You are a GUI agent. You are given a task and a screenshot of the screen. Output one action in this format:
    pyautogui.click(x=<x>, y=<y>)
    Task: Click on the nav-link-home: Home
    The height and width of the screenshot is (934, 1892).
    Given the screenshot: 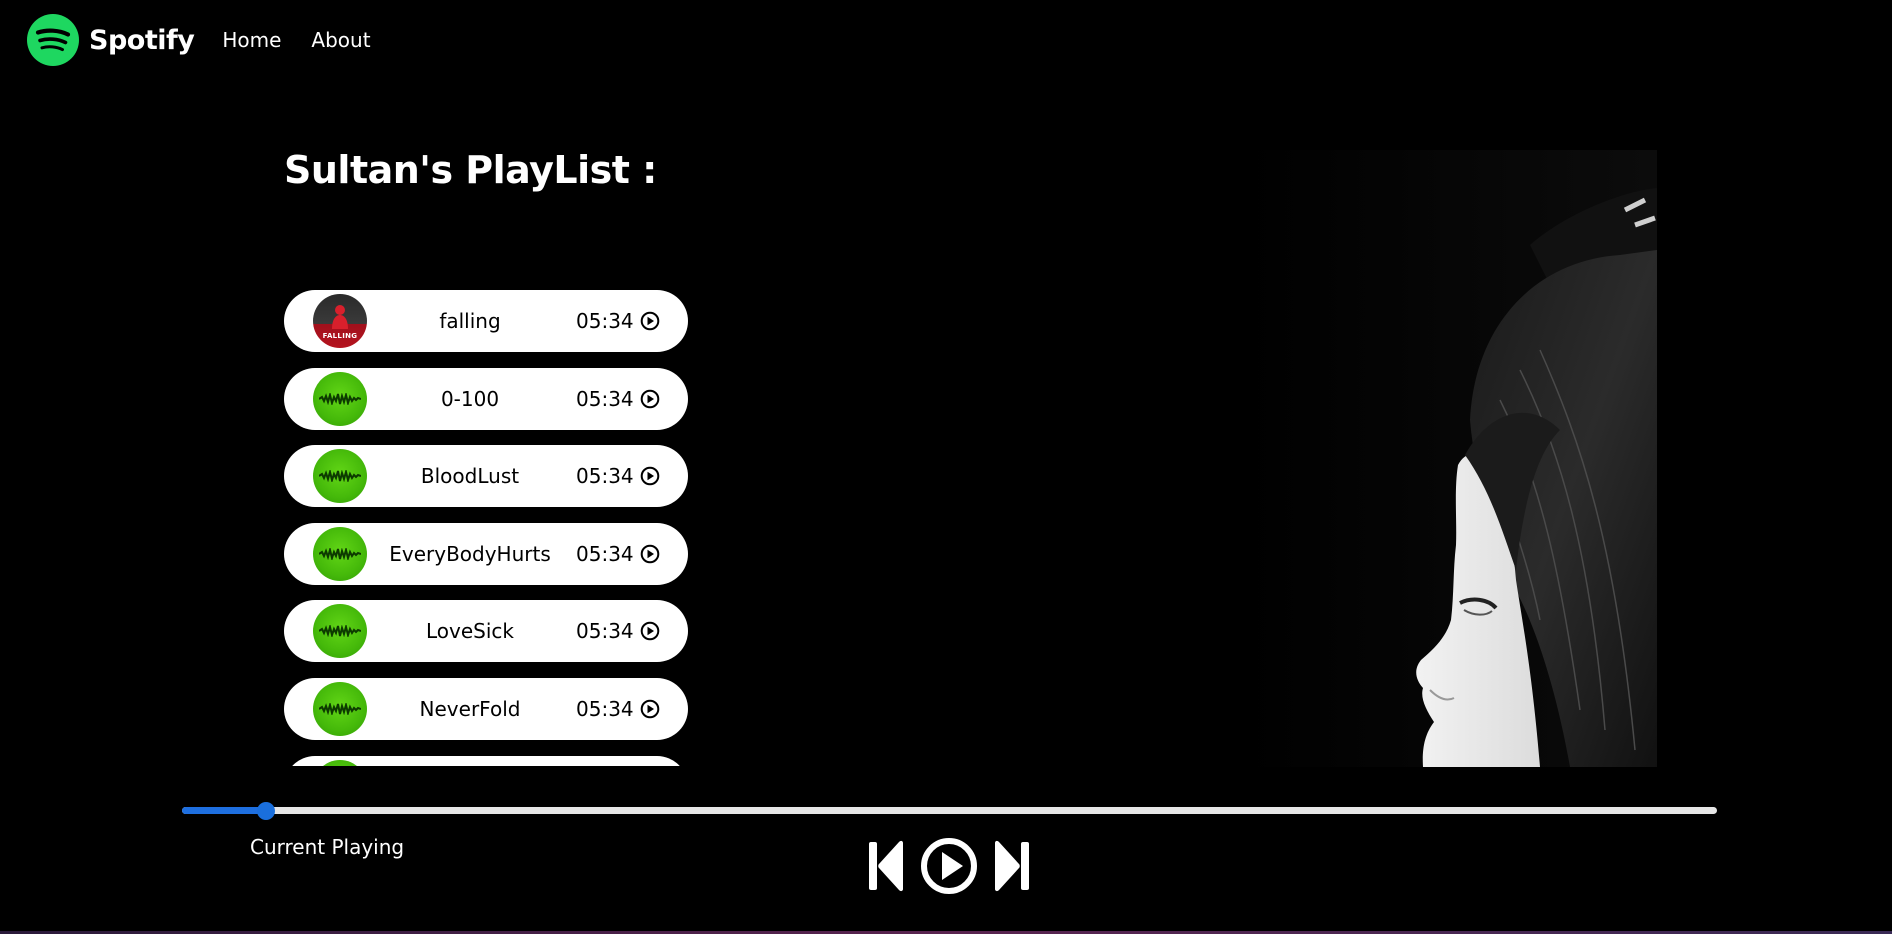 What is the action you would take?
    pyautogui.click(x=251, y=40)
    